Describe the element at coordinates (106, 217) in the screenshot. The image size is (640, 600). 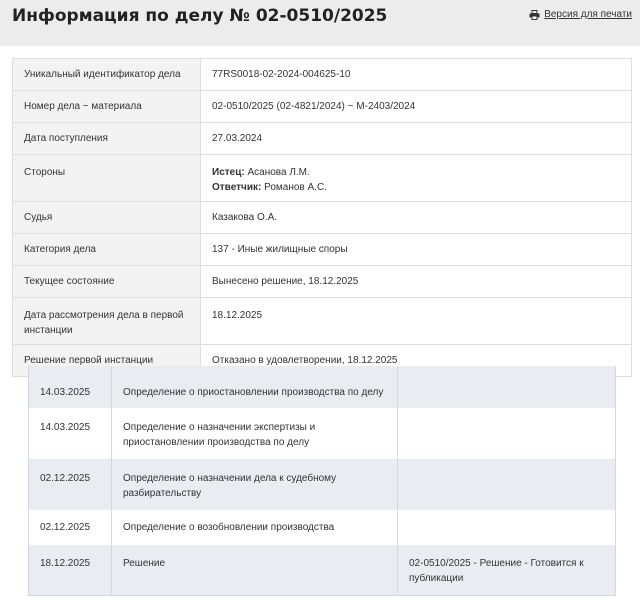
I see `info-label: Судья` at that location.